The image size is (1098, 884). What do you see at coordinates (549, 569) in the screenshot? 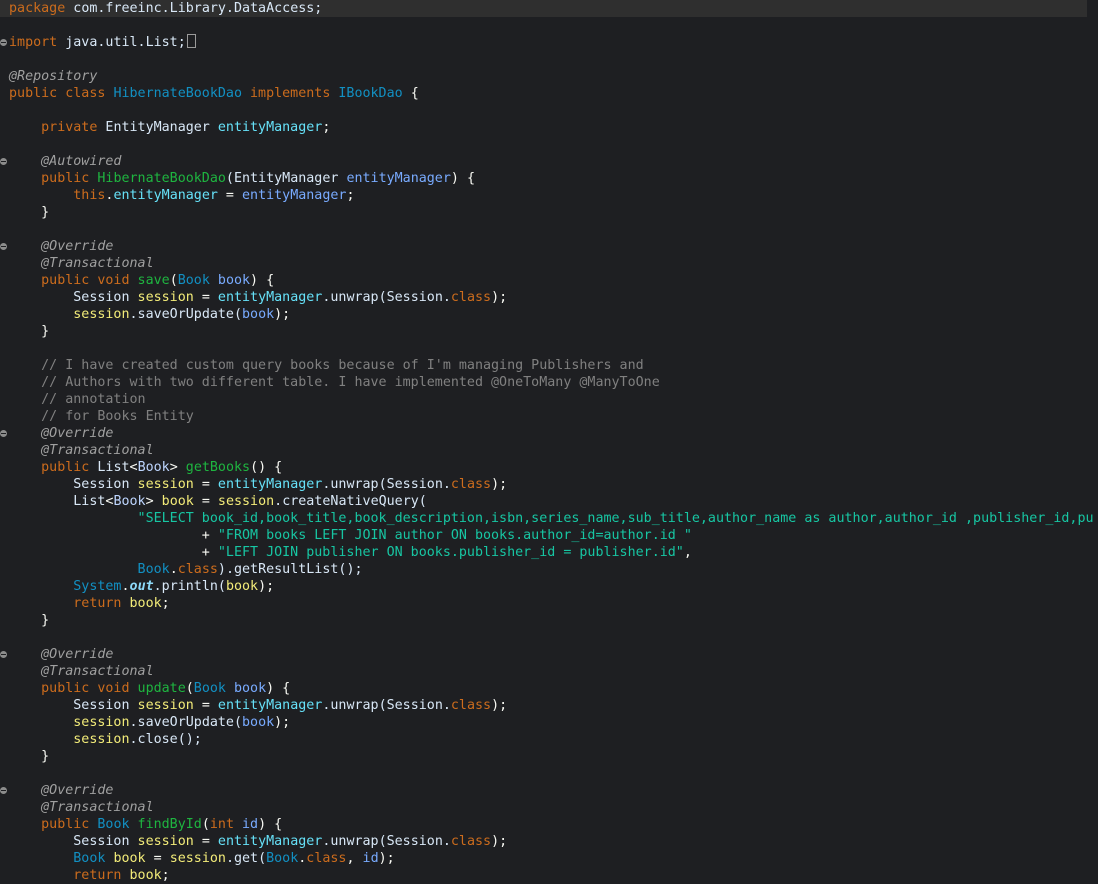
I see `code-line: Book.class).getResultList();` at bounding box center [549, 569].